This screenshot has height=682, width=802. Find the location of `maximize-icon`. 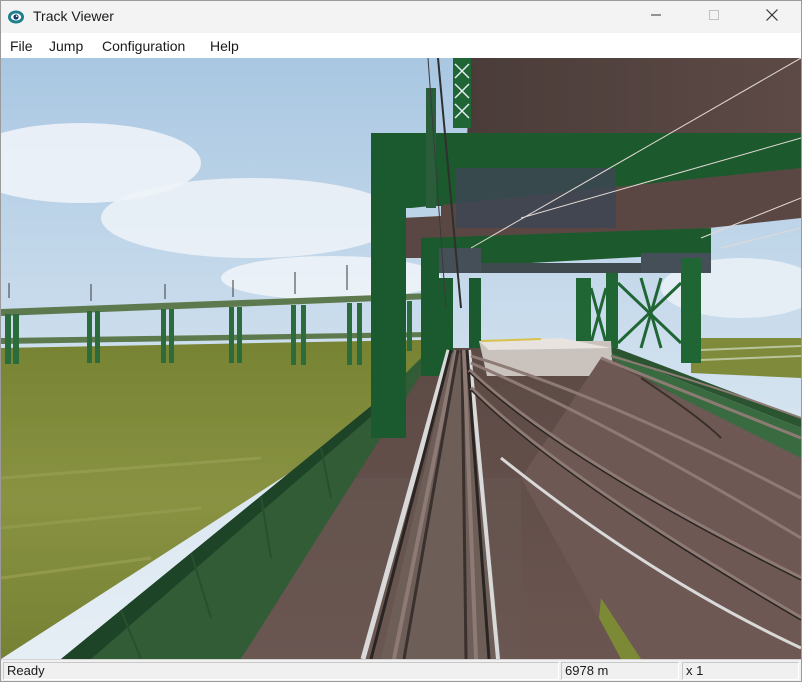

maximize-icon is located at coordinates (714, 17).